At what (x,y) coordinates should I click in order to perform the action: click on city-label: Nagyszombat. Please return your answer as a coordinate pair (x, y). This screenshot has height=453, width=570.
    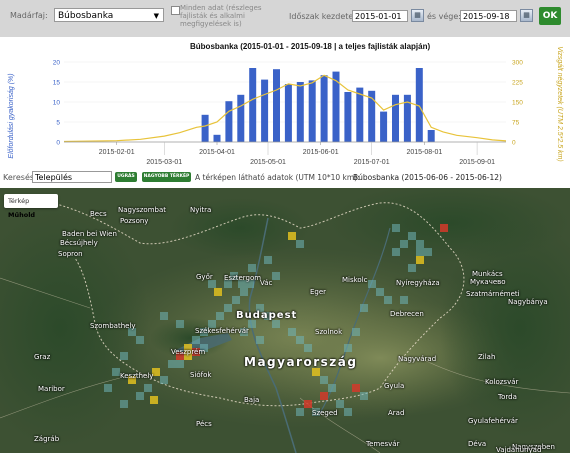
    Looking at the image, I should click on (142, 209).